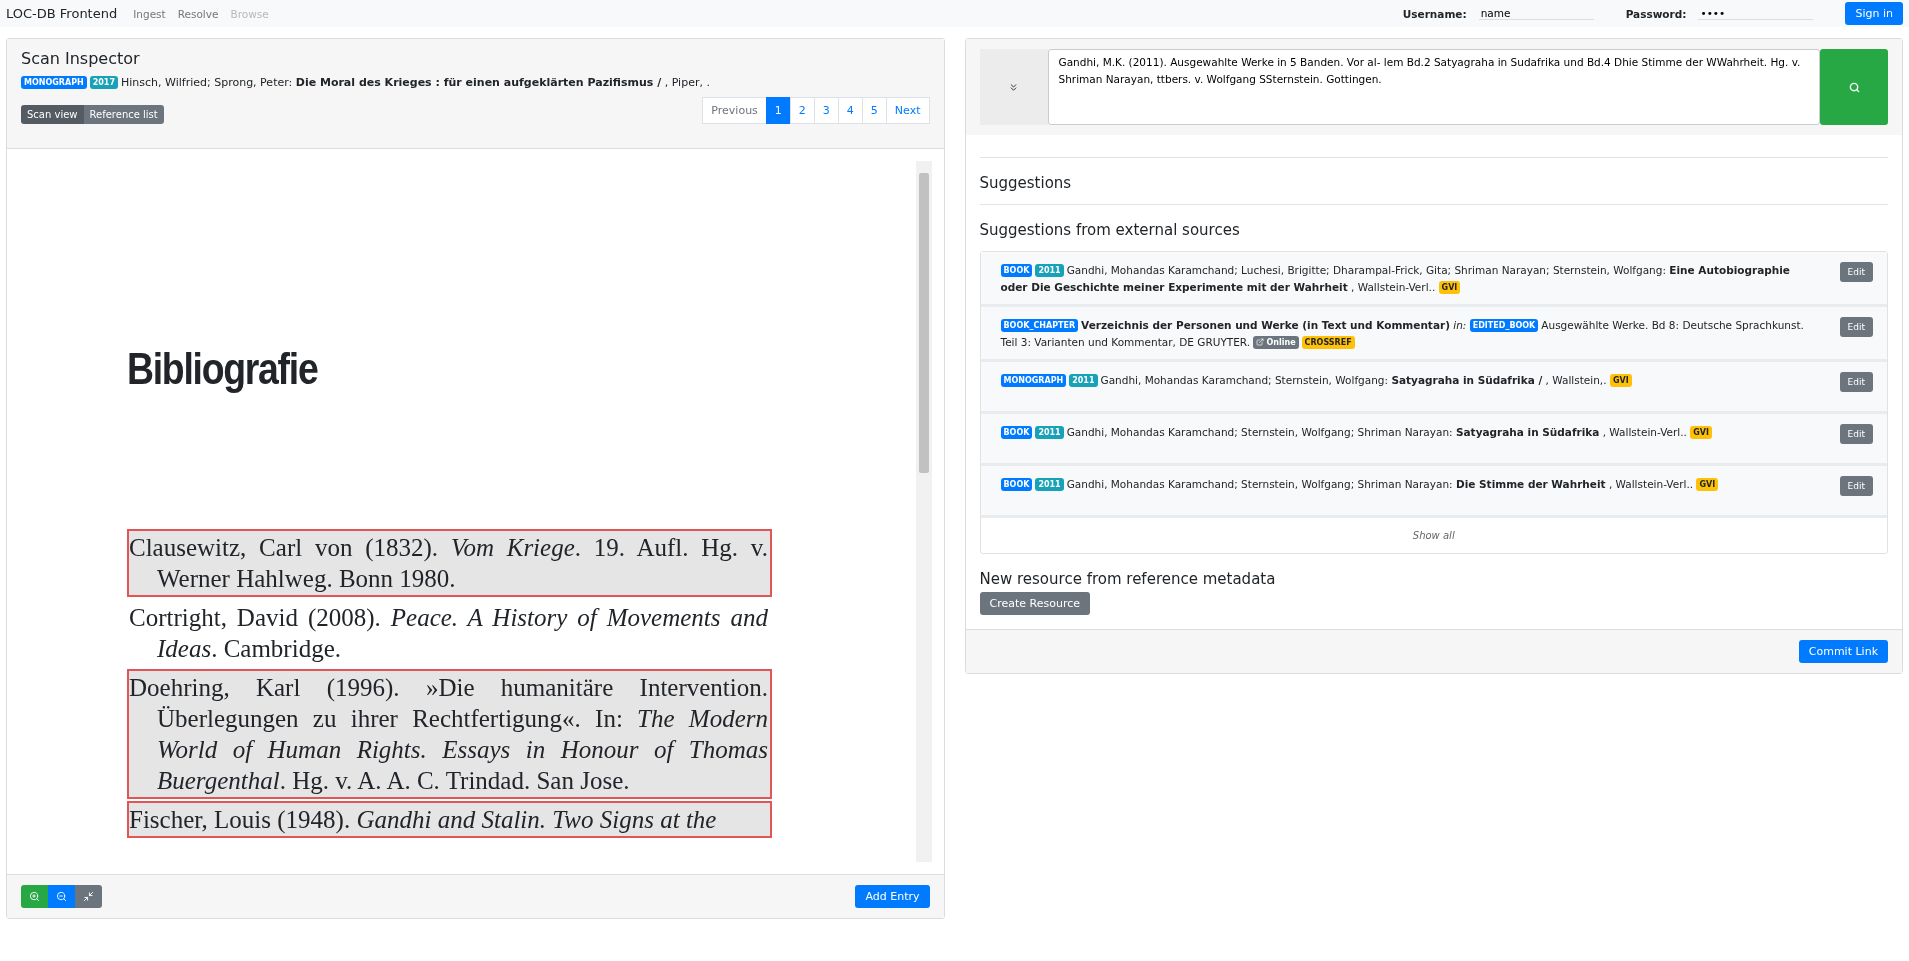 This screenshot has height=961, width=1909. What do you see at coordinates (449, 633) in the screenshot?
I see `bibliography-entry: Cortright, David (2008). Peace. A History of Movements and Ideas. Cambridge.` at bounding box center [449, 633].